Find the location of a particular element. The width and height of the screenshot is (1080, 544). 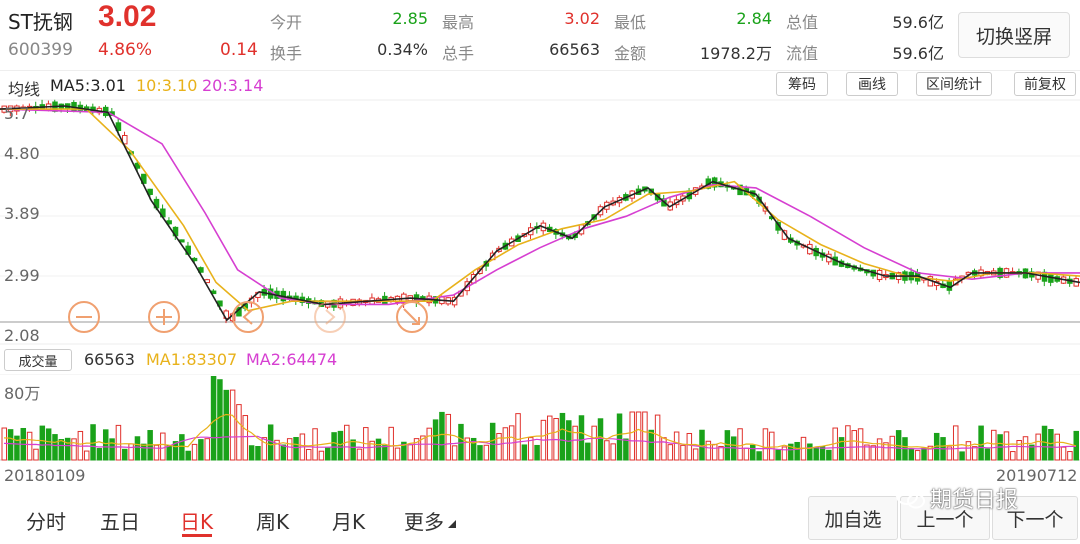

reset-zoom-button is located at coordinates (412, 317).